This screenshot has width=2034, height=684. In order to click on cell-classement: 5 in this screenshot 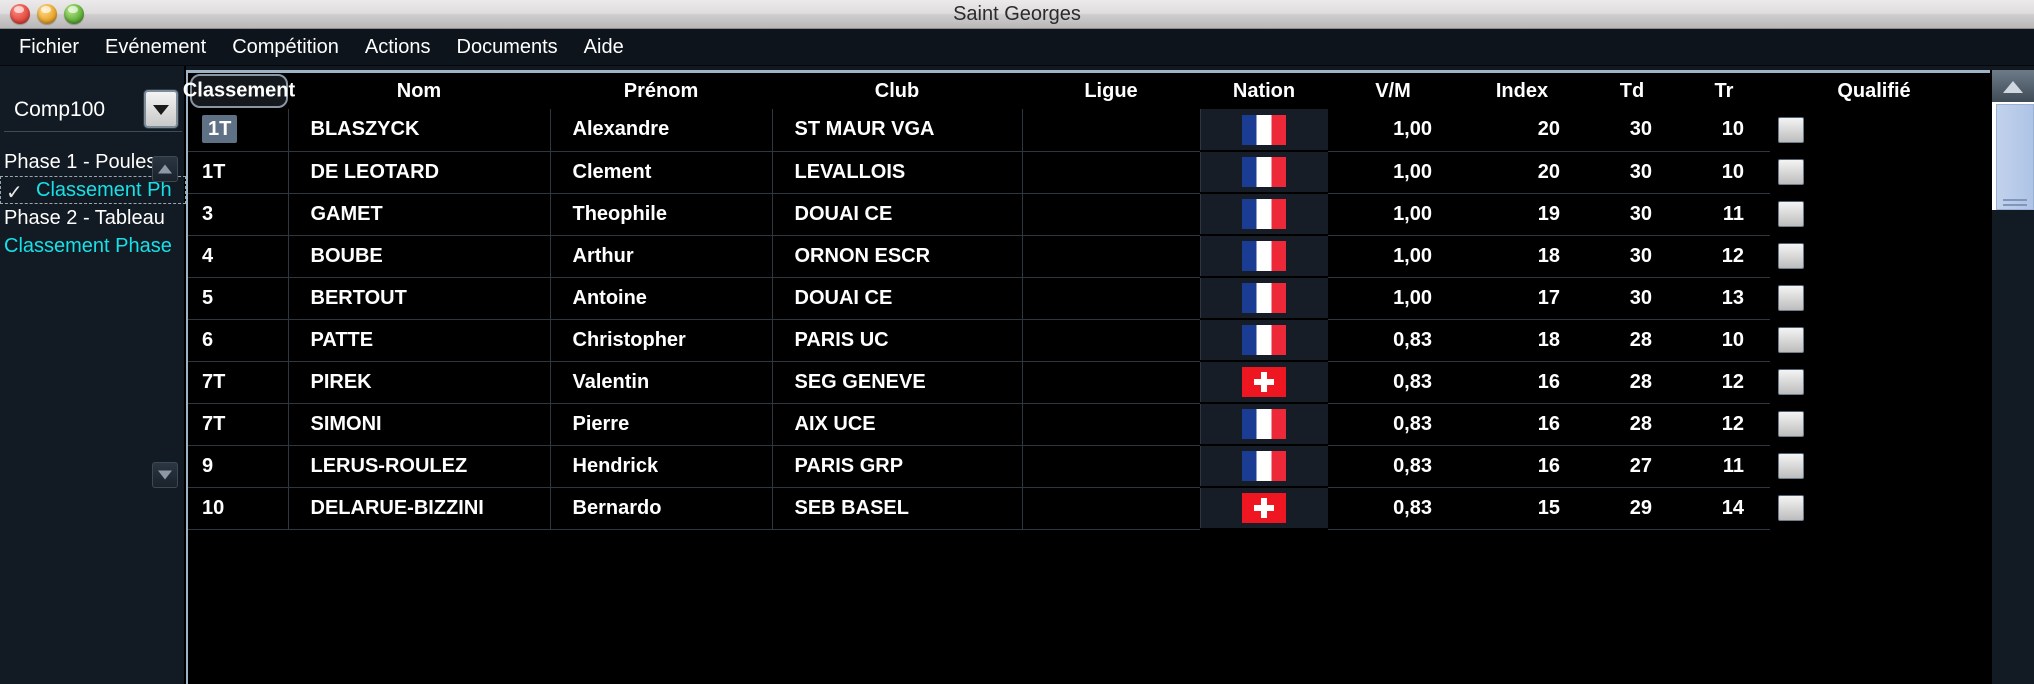, I will do `click(238, 298)`.